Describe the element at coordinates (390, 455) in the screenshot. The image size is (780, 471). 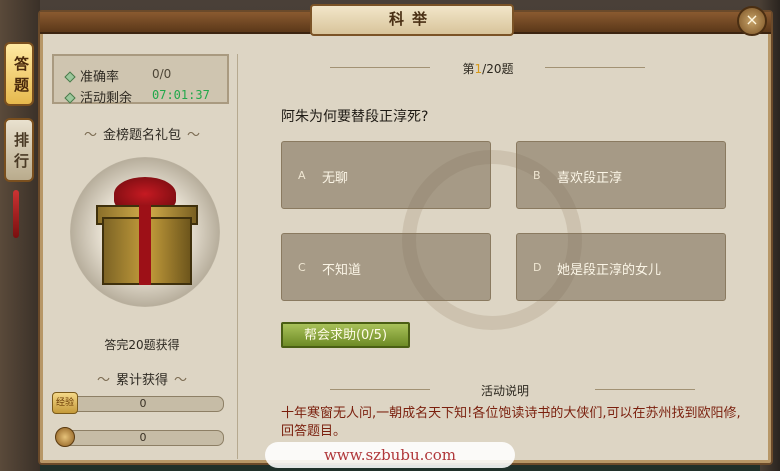
I see `site-watermark: www.szbubu.com` at that location.